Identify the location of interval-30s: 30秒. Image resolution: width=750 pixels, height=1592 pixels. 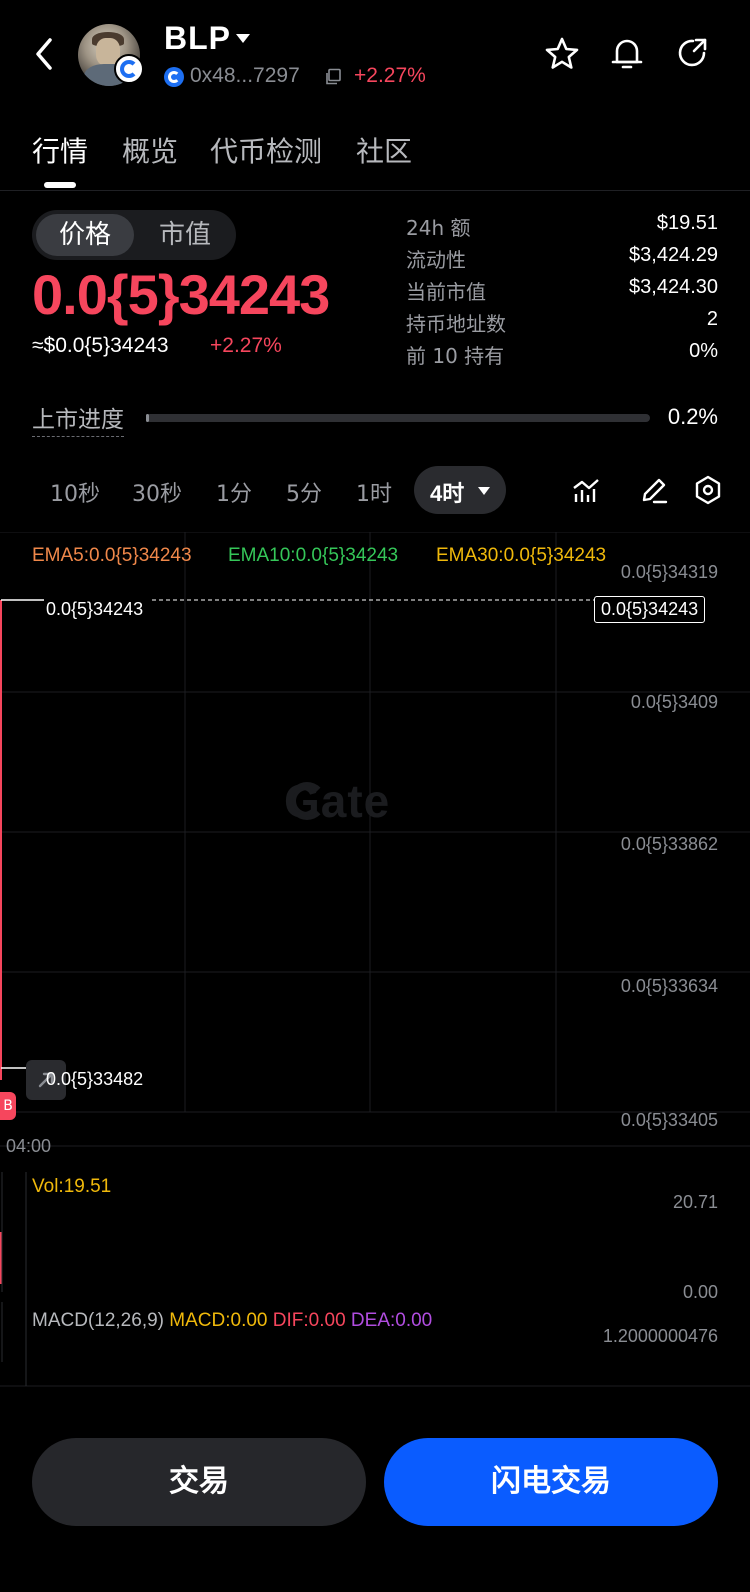
(157, 492).